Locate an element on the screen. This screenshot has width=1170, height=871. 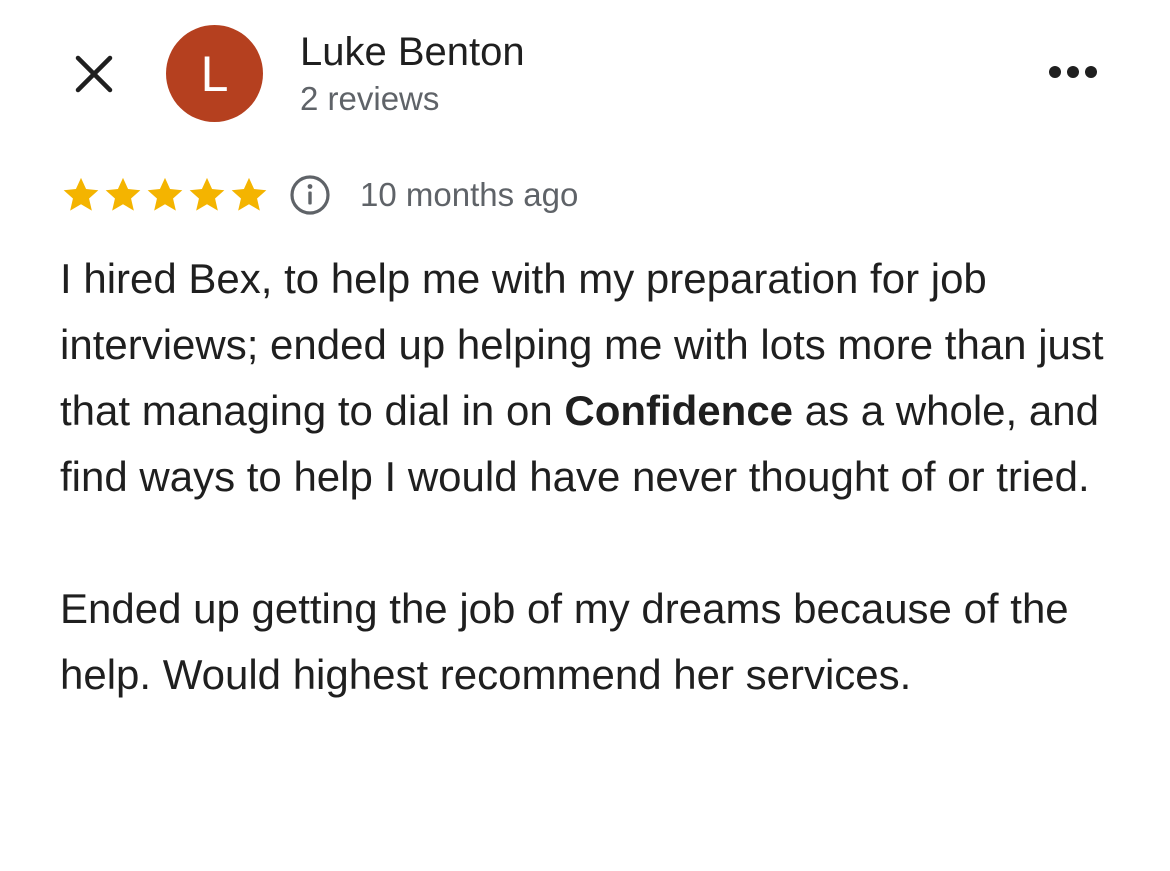
star-rating is located at coordinates (165, 195).